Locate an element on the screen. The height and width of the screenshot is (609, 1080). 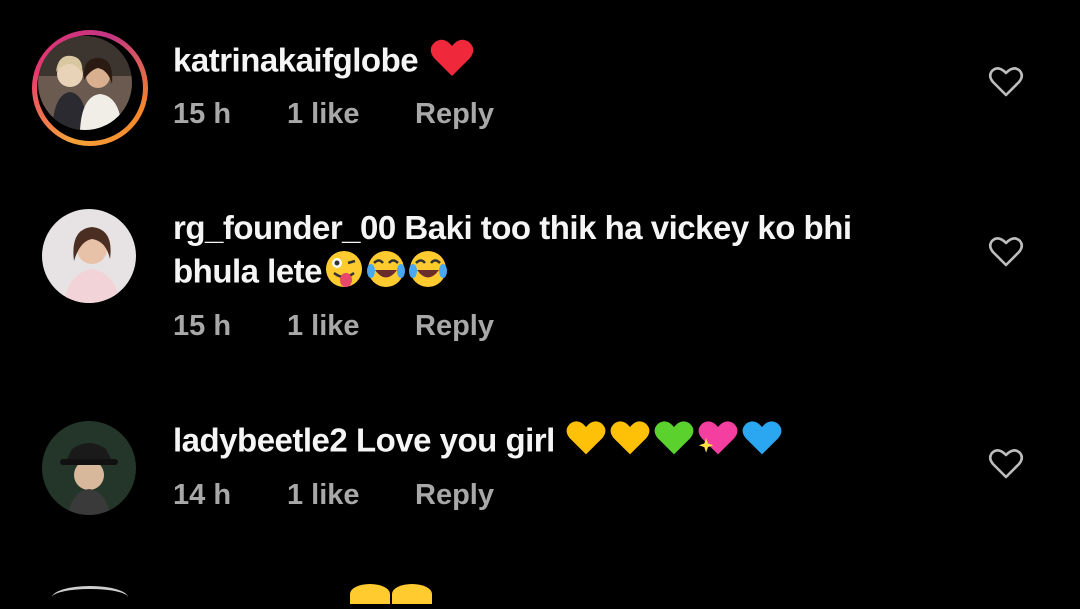
username: katrinakaifglobe is located at coordinates (296, 60).